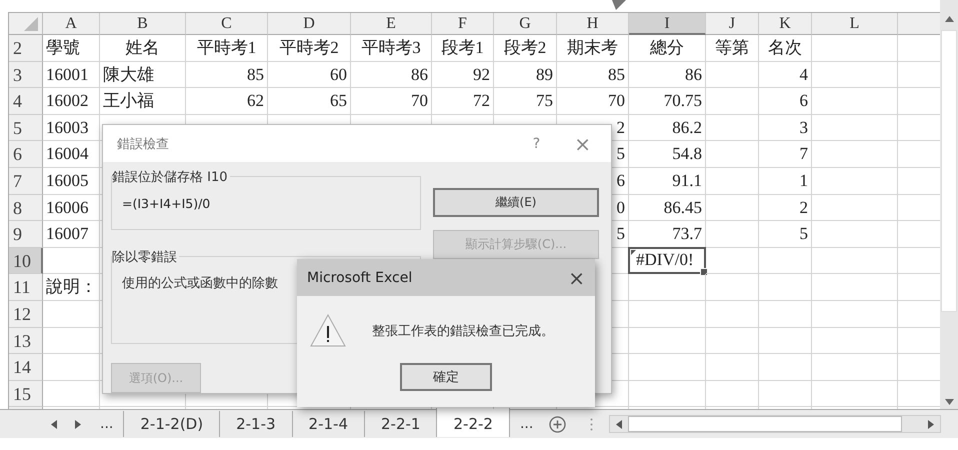 The image size is (958, 450). I want to click on scroll-down-icon, so click(949, 402).